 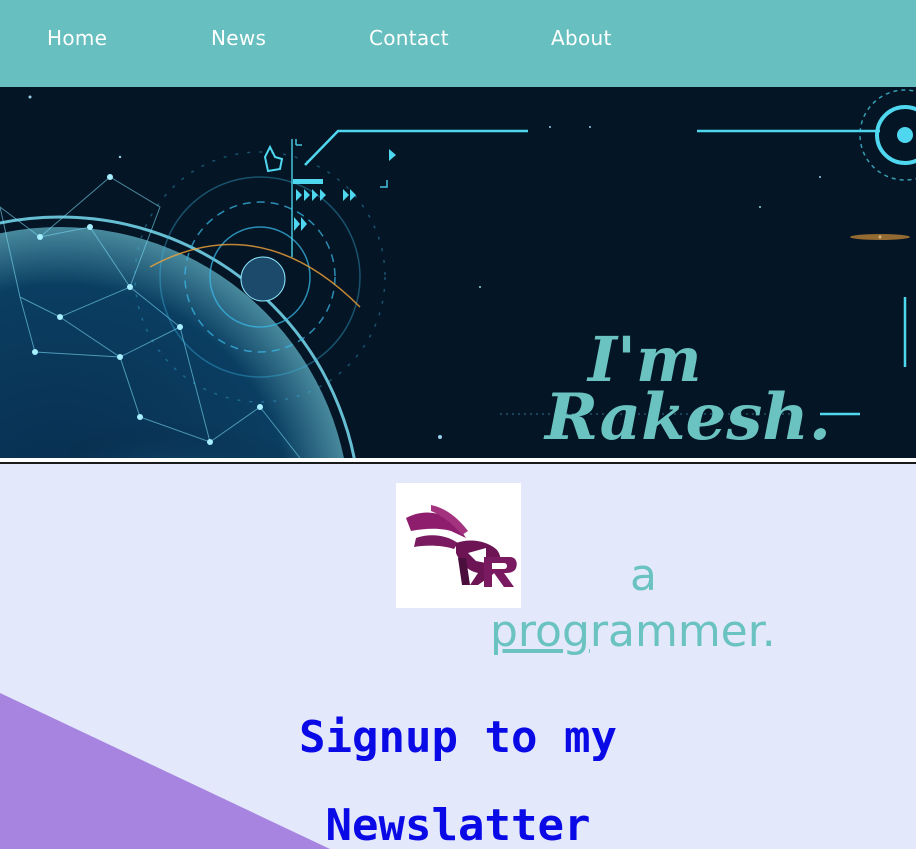 What do you see at coordinates (458, 43) in the screenshot?
I see `top-nav: Home News Contact About` at bounding box center [458, 43].